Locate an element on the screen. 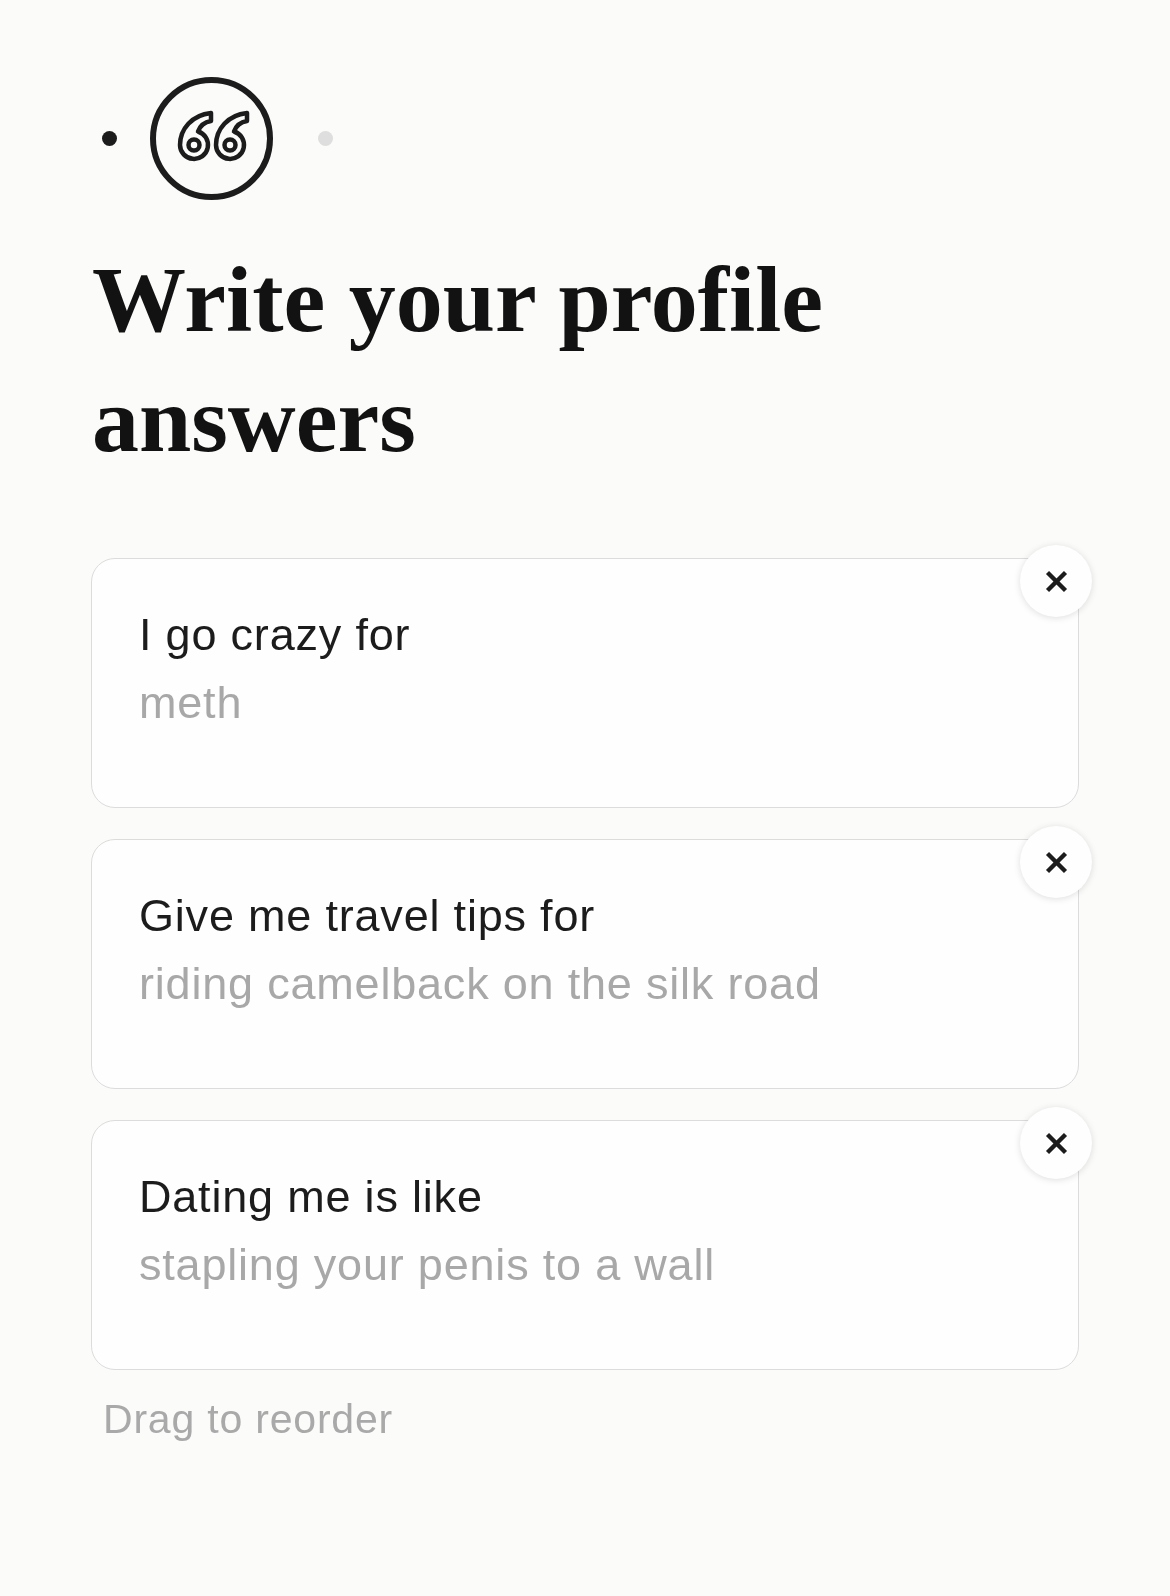  quote-icon is located at coordinates (211, 138).